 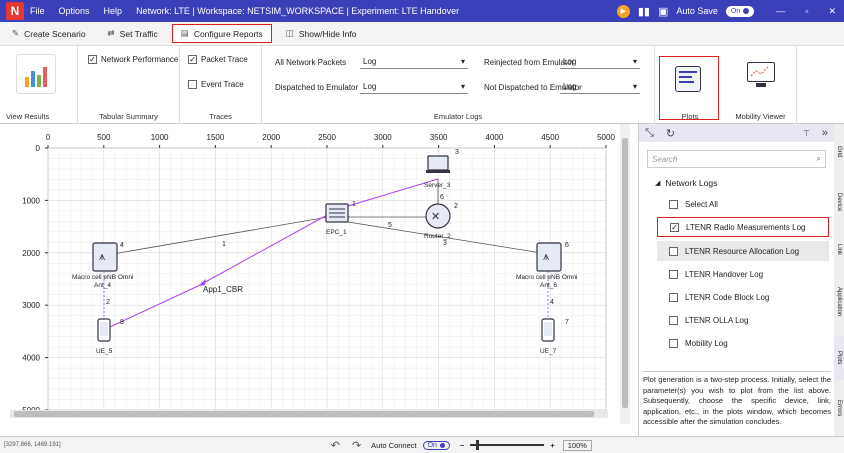 I want to click on minimize-icon: —, so click(x=780, y=11).